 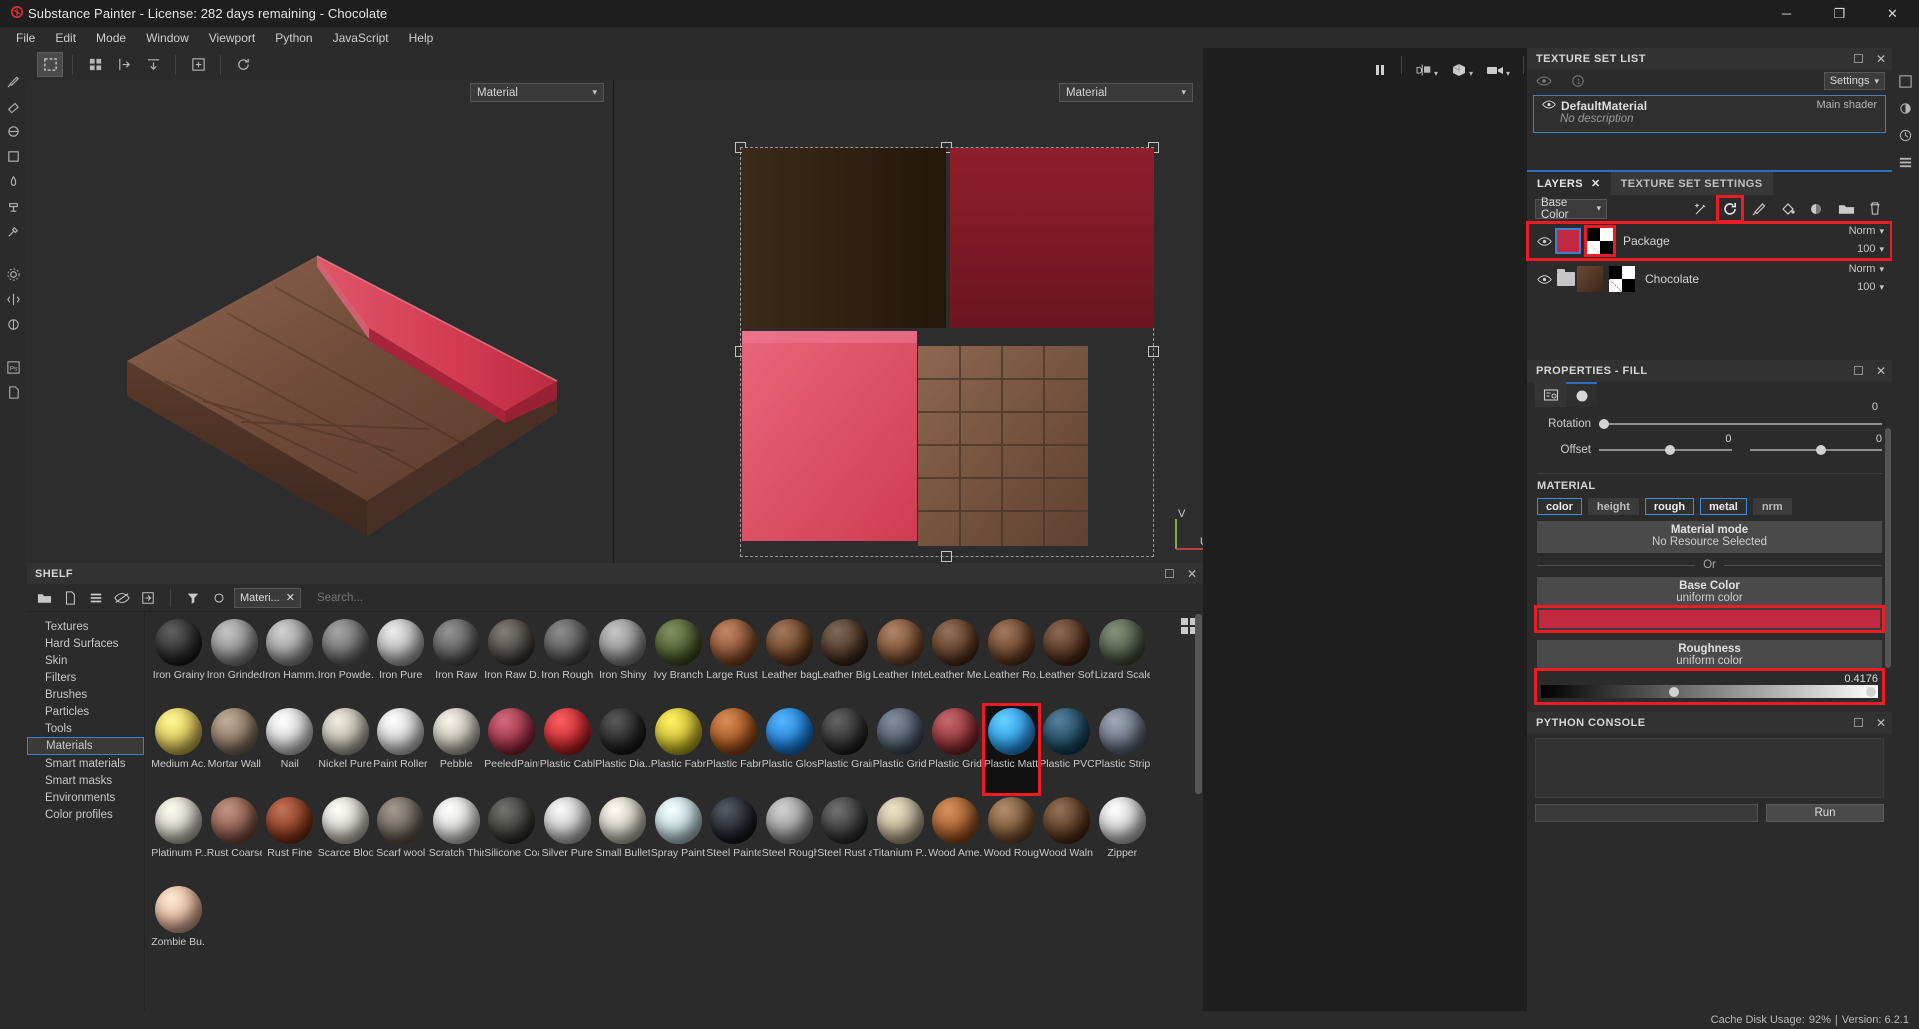 I want to click on shelf-item: Lizard Scales, so click(x=1123, y=660).